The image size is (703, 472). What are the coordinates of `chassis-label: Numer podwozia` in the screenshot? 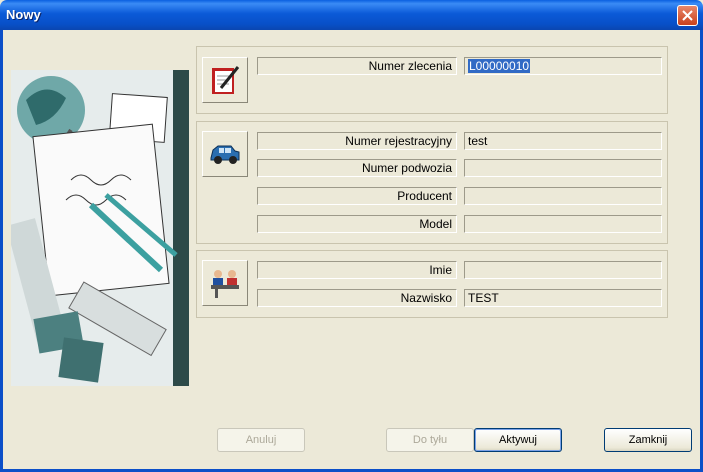 It's located at (357, 168).